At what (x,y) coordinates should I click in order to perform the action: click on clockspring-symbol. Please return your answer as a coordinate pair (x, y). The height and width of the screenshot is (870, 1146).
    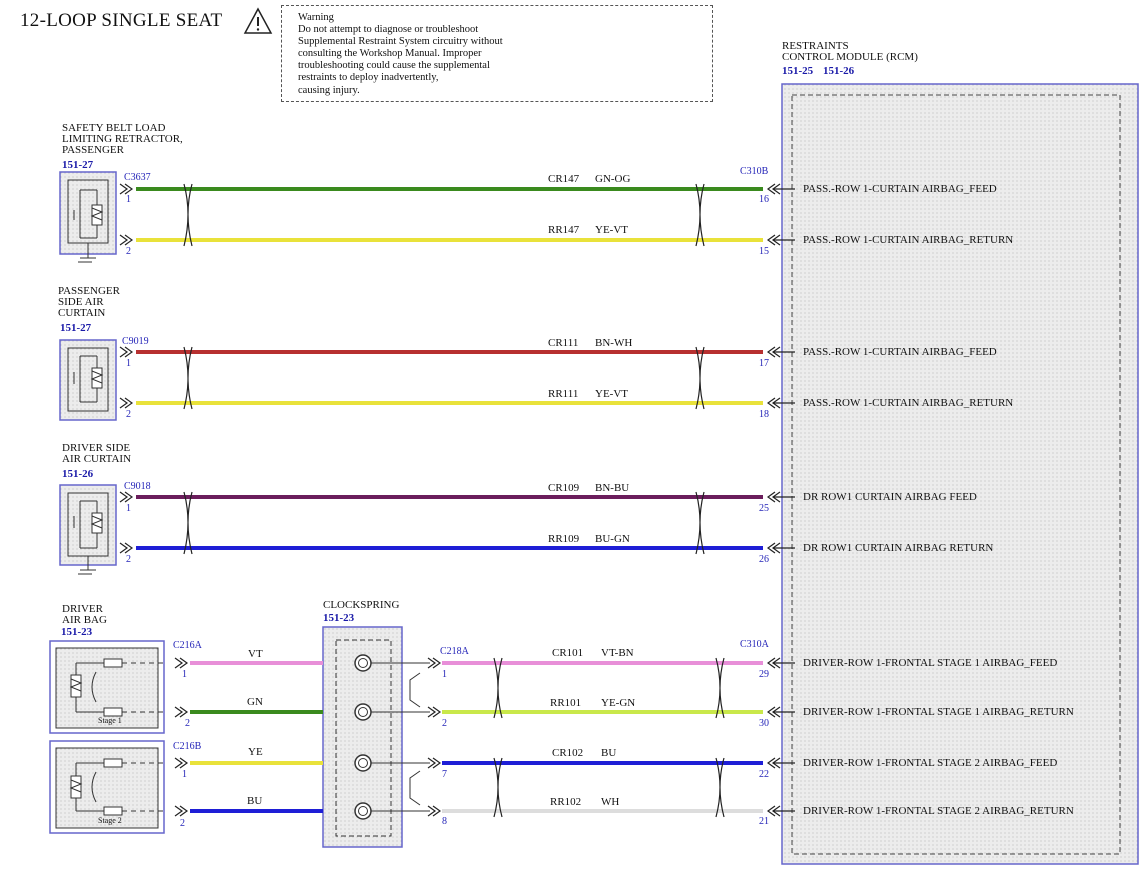
    Looking at the image, I should click on (376, 737).